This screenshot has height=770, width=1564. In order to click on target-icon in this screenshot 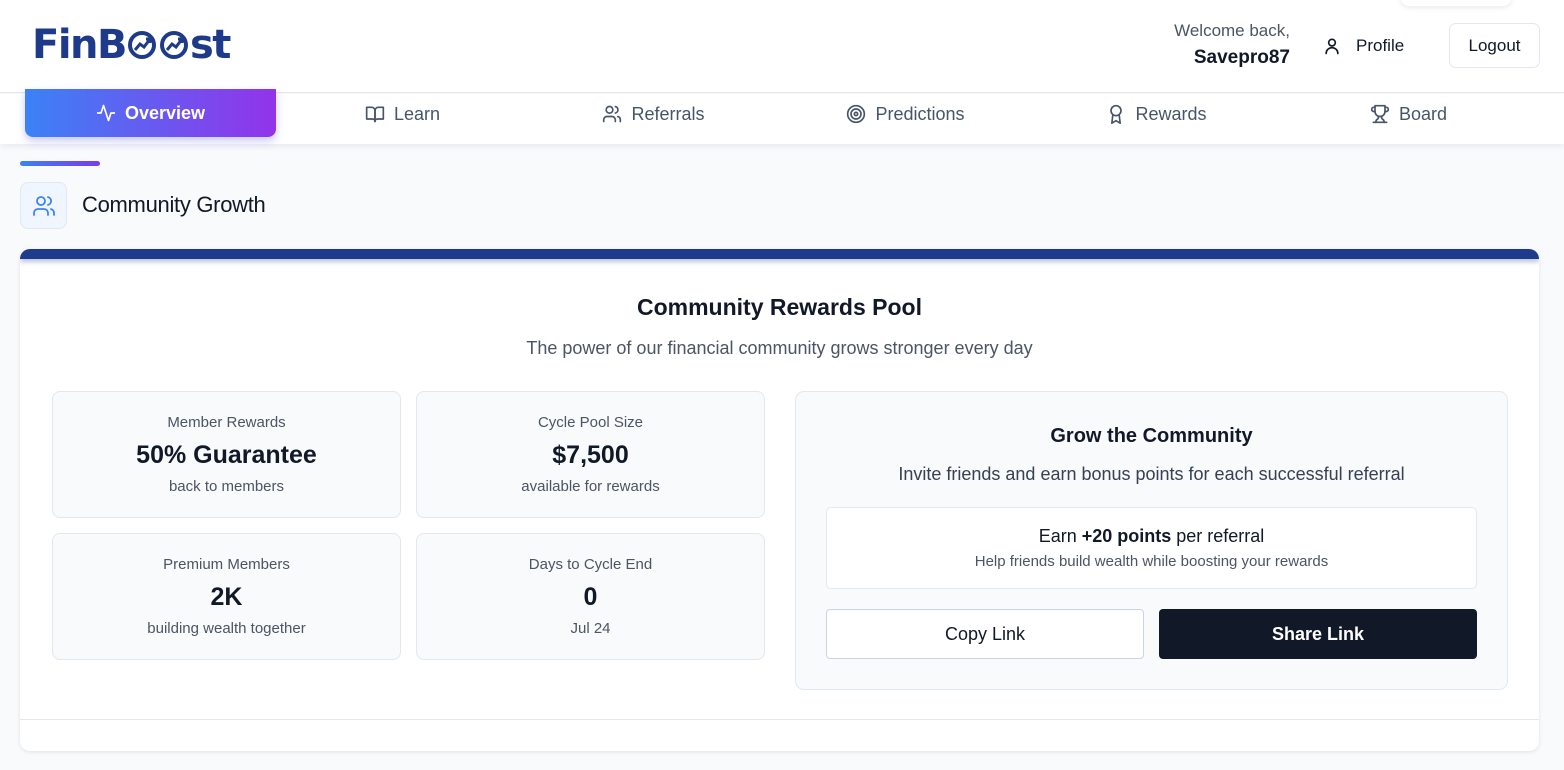, I will do `click(856, 114)`.